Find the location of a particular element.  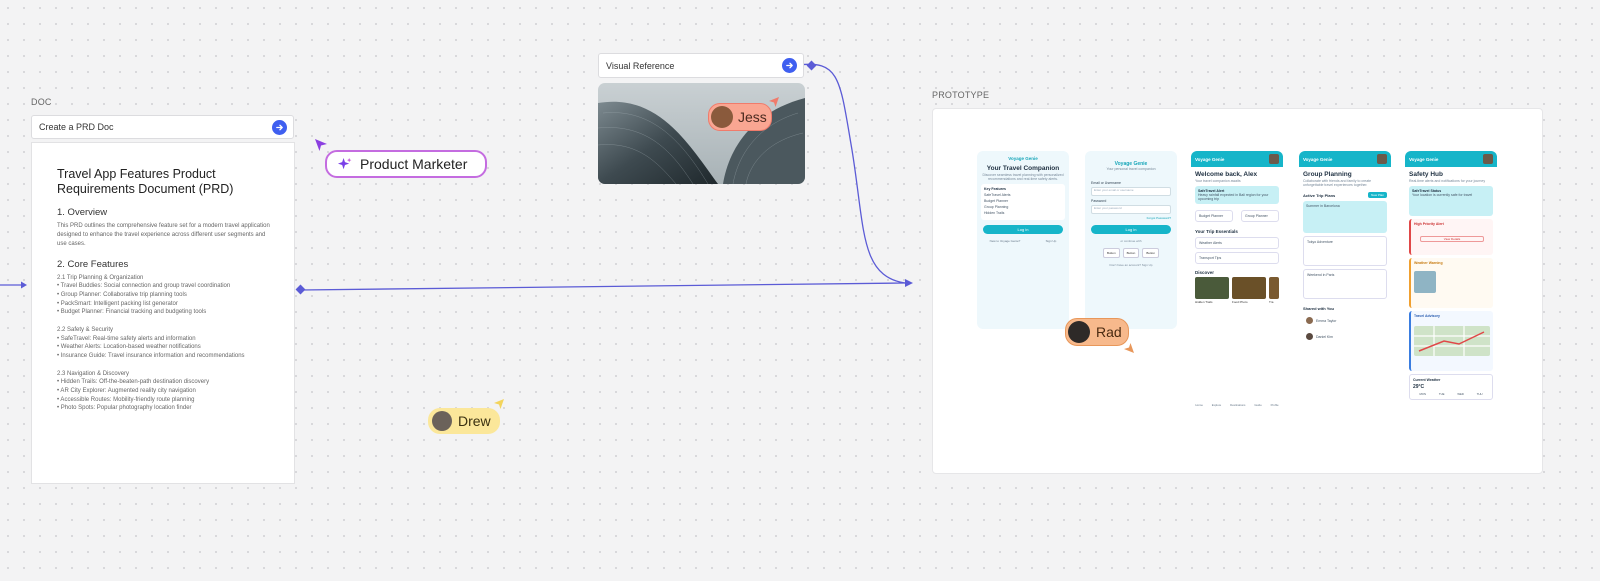

visual-reference-prompt: Visual Reference is located at coordinates (701, 65).